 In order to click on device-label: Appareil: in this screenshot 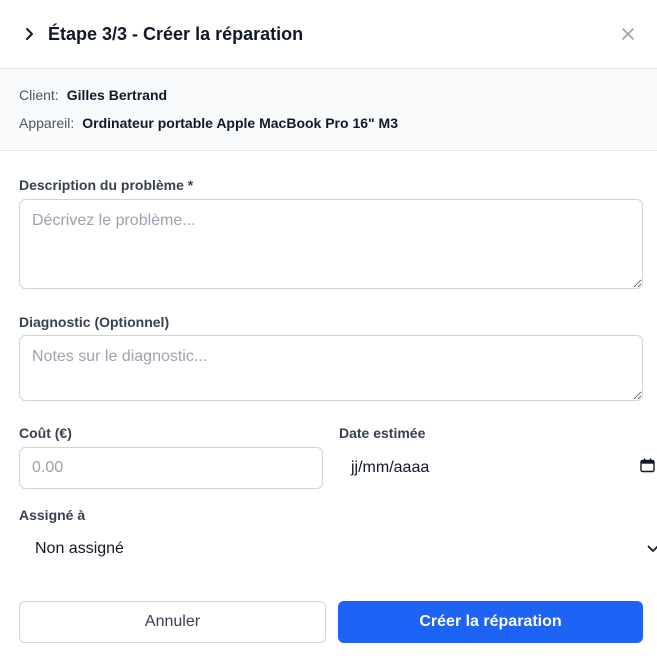, I will do `click(47, 123)`.